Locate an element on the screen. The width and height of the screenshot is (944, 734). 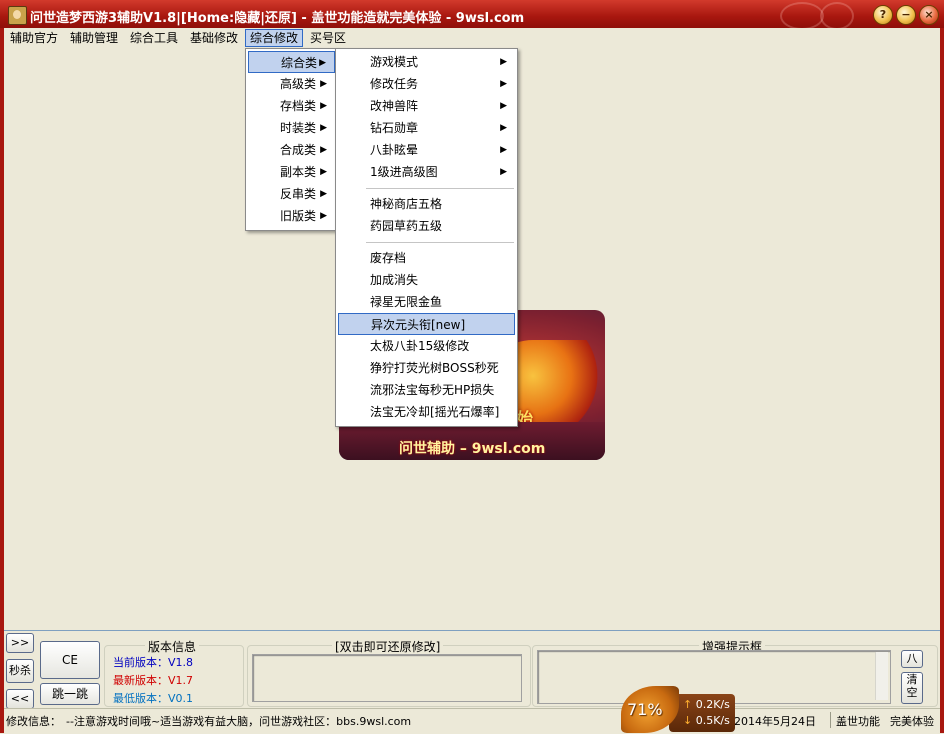
flyout-item-level1-advanced-map: 1级进高级图 ▶ is located at coordinates (426, 172).